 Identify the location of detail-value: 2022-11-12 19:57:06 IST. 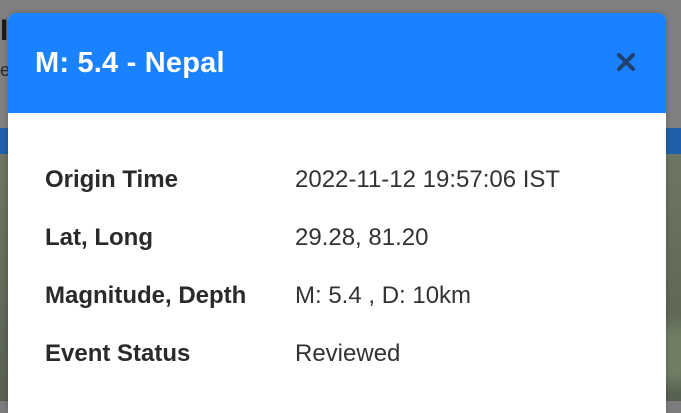
(428, 179).